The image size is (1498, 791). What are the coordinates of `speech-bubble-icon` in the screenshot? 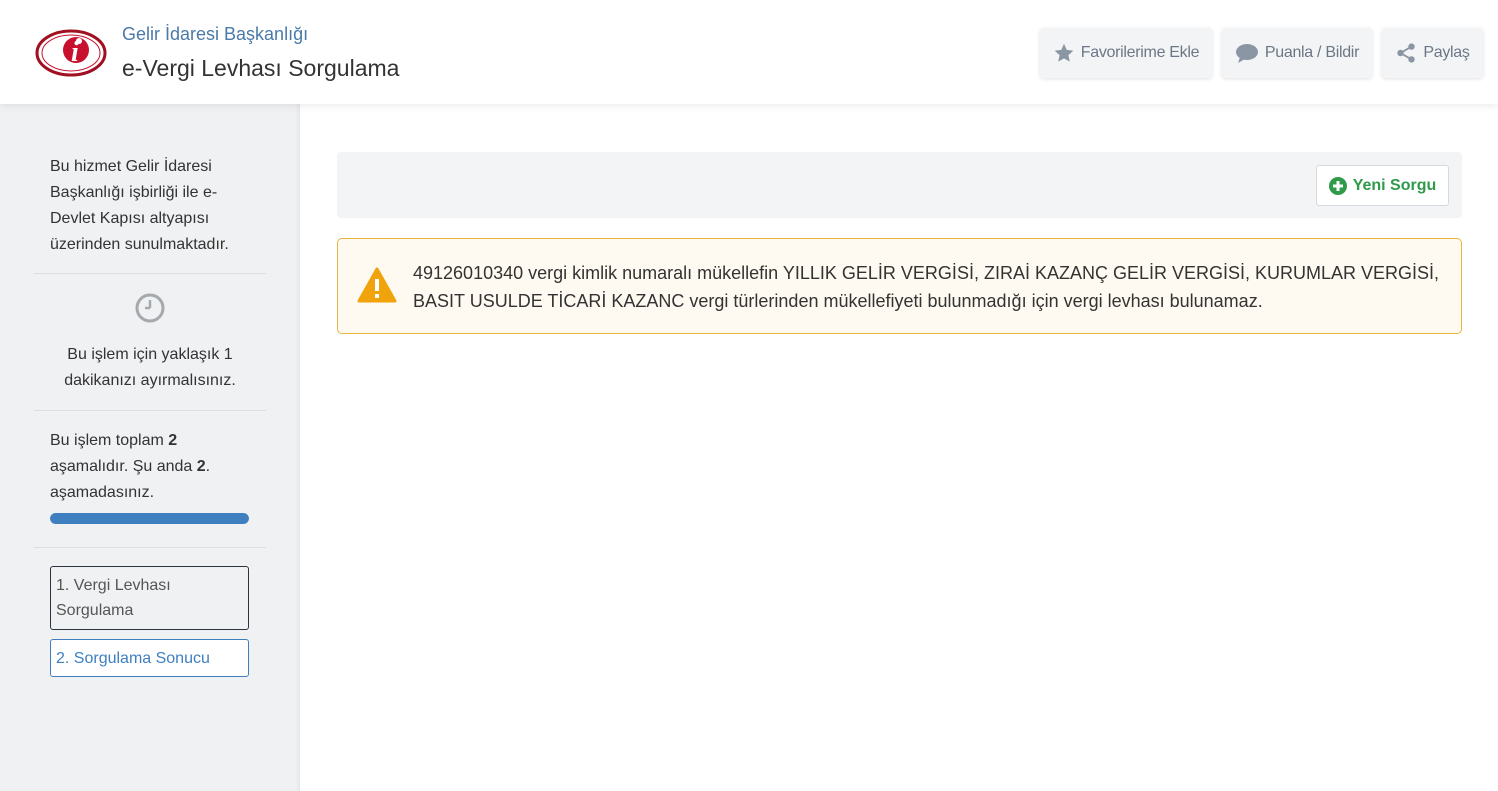 It's located at (1246, 53).